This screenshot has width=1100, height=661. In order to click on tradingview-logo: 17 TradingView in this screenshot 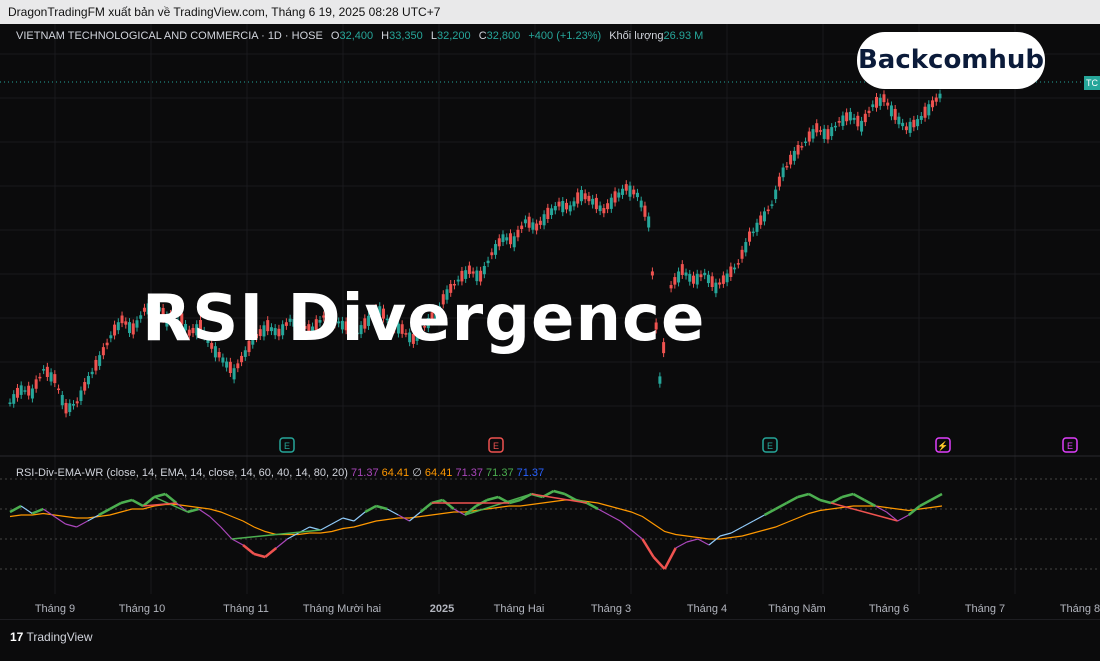, I will do `click(51, 637)`.